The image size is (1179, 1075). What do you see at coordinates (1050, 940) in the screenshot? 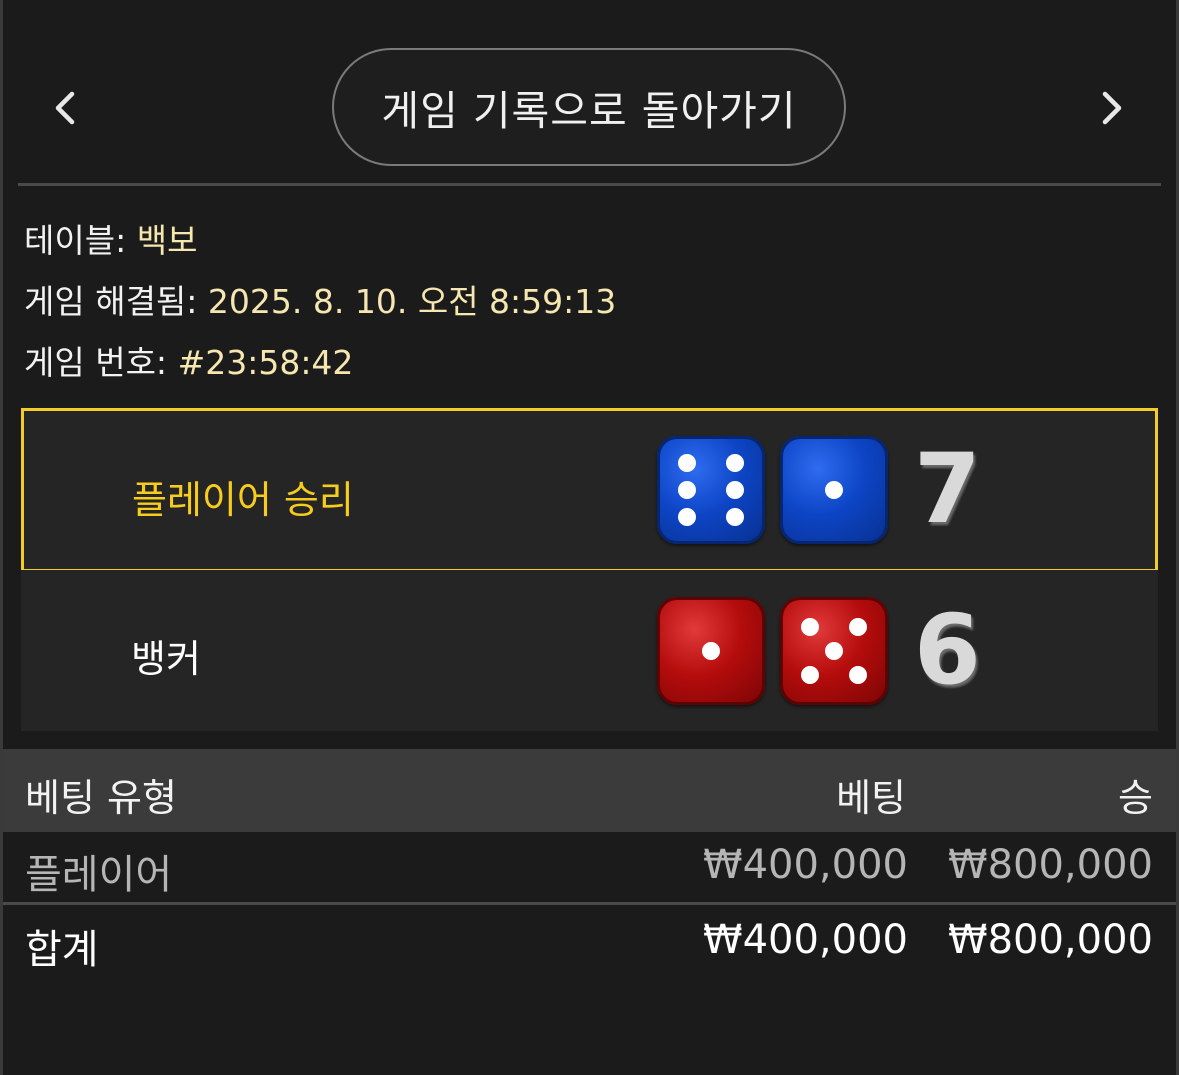
I see `total-win-amount: ₩800,000` at bounding box center [1050, 940].